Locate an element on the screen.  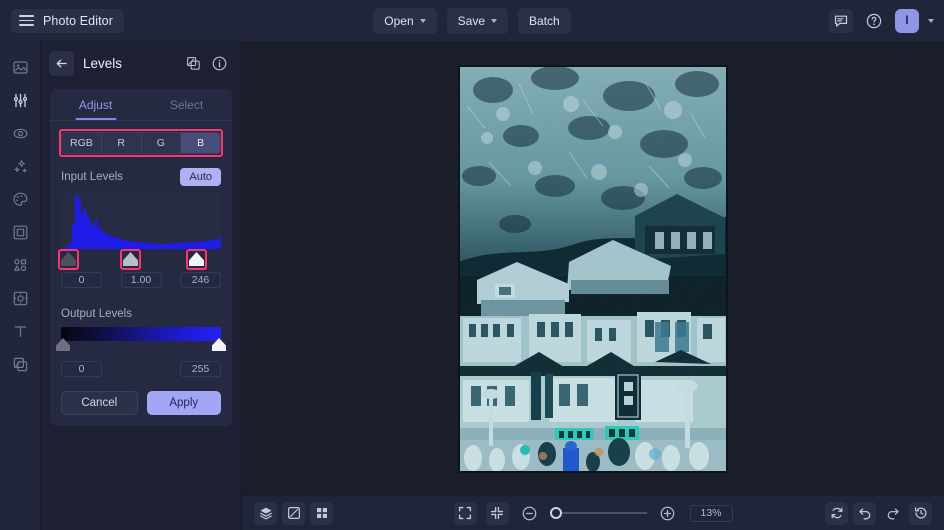
zoom-slider-knob is located at coordinates (555, 513).